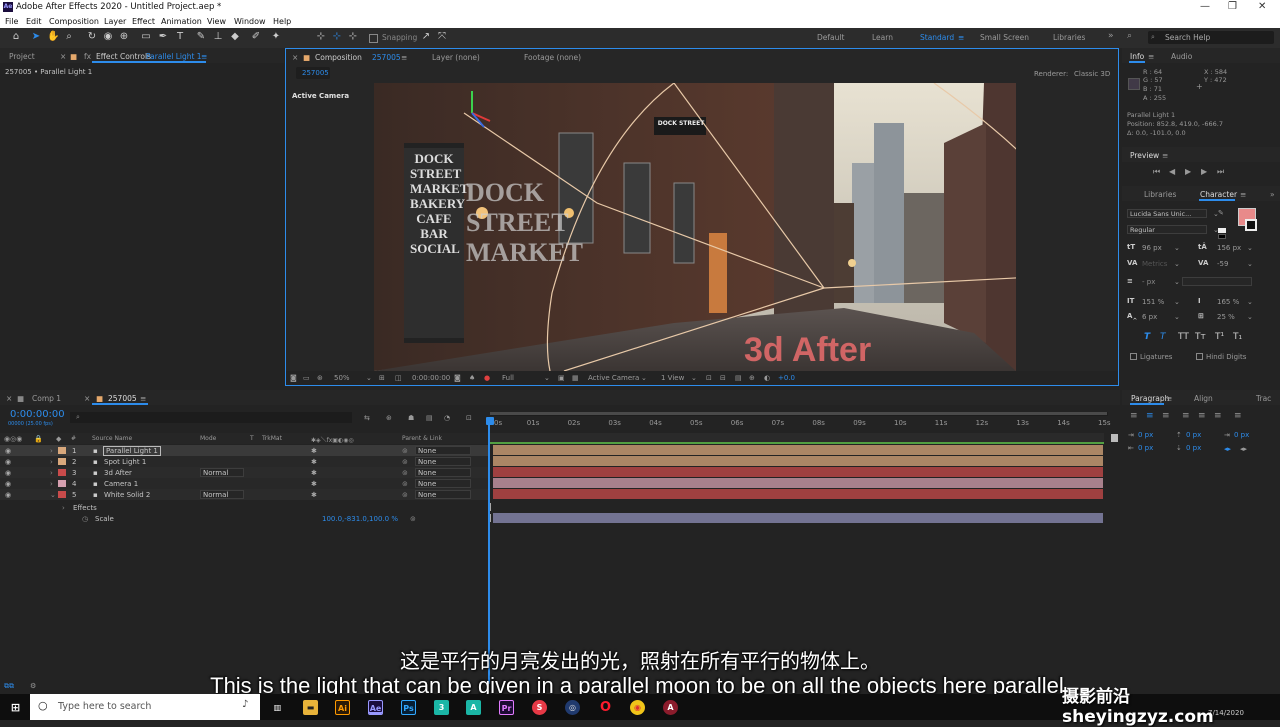  What do you see at coordinates (1154, 264) in the screenshot?
I see `kerning-value: Metrics` at bounding box center [1154, 264].